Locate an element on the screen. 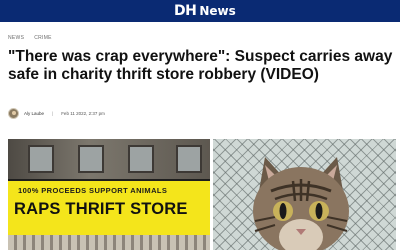 The height and width of the screenshot is (250, 400). publish-date: Feb 11 2022, 2:37 pm is located at coordinates (83, 113).